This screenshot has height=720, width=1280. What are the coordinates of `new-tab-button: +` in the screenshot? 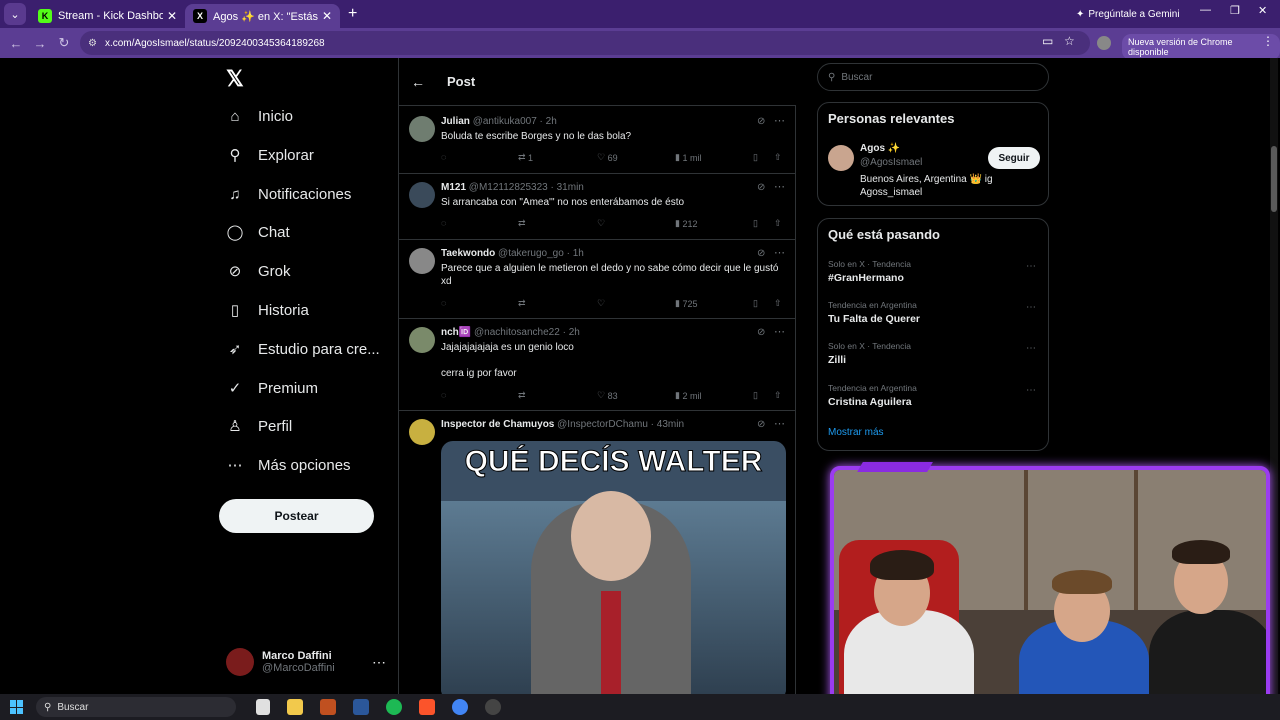 It's located at (352, 14).